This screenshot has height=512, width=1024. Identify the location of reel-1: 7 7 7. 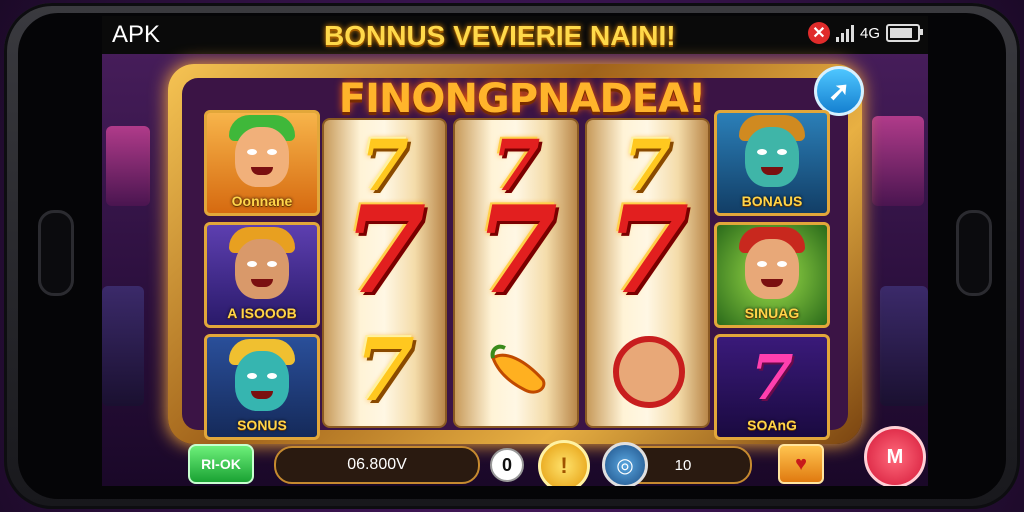
(385, 273).